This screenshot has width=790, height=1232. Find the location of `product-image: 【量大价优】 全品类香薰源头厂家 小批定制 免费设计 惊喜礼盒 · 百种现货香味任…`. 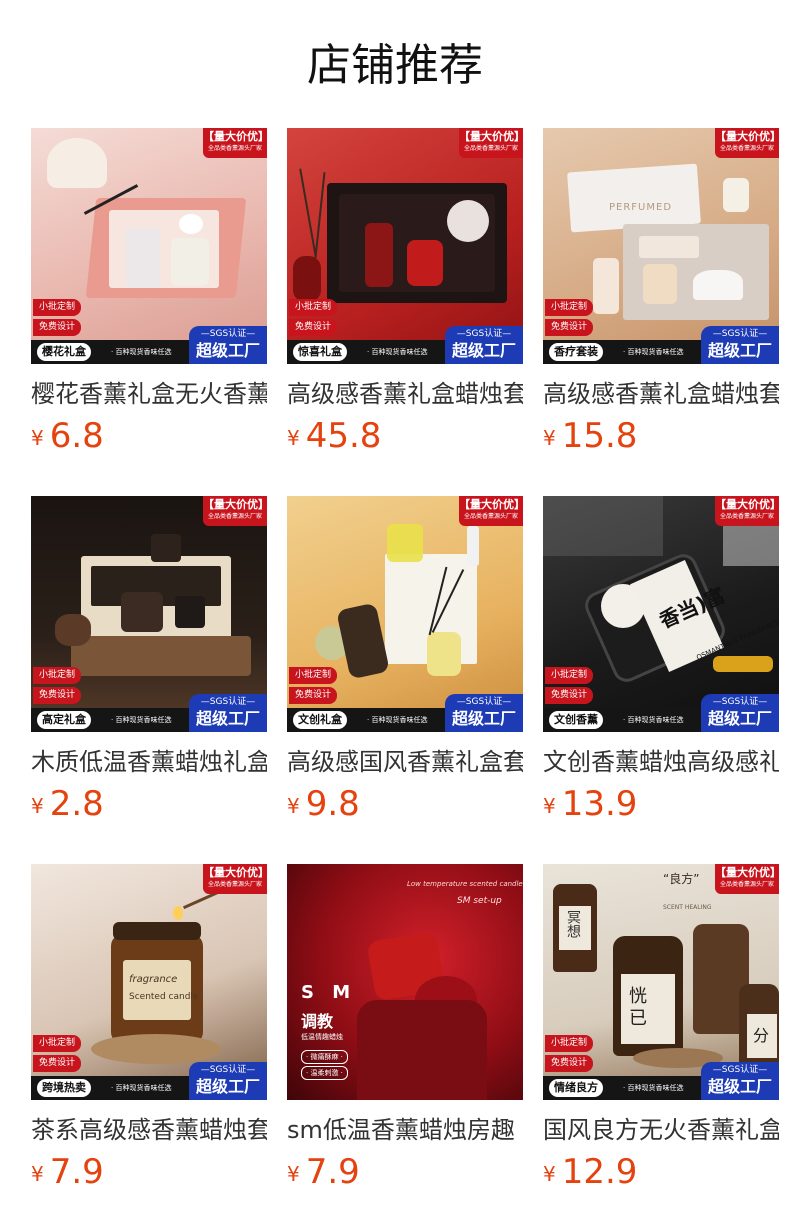

product-image: 【量大价优】 全品类香薰源头厂家 小批定制 免费设计 惊喜礼盒 · 百种现货香味任… is located at coordinates (405, 246).